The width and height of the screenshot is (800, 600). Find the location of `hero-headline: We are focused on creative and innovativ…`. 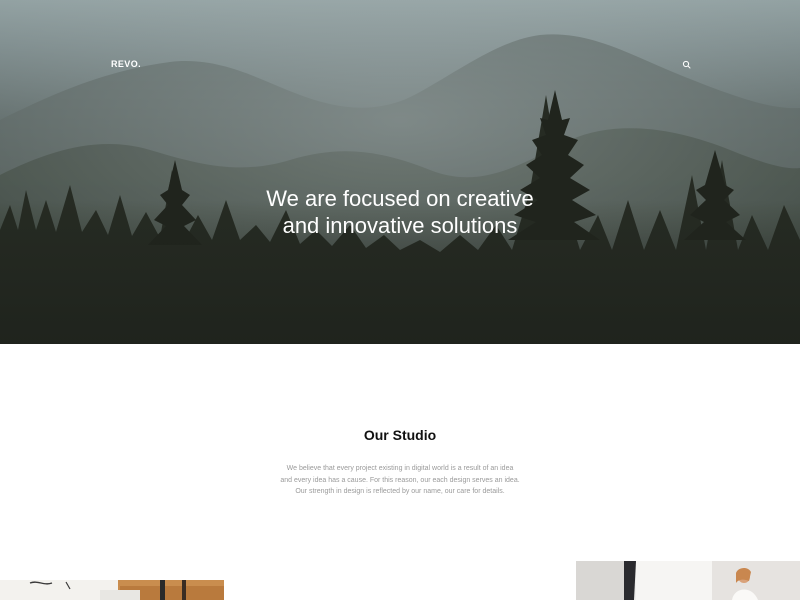

hero-headline: We are focused on creative and innovativ… is located at coordinates (400, 212).